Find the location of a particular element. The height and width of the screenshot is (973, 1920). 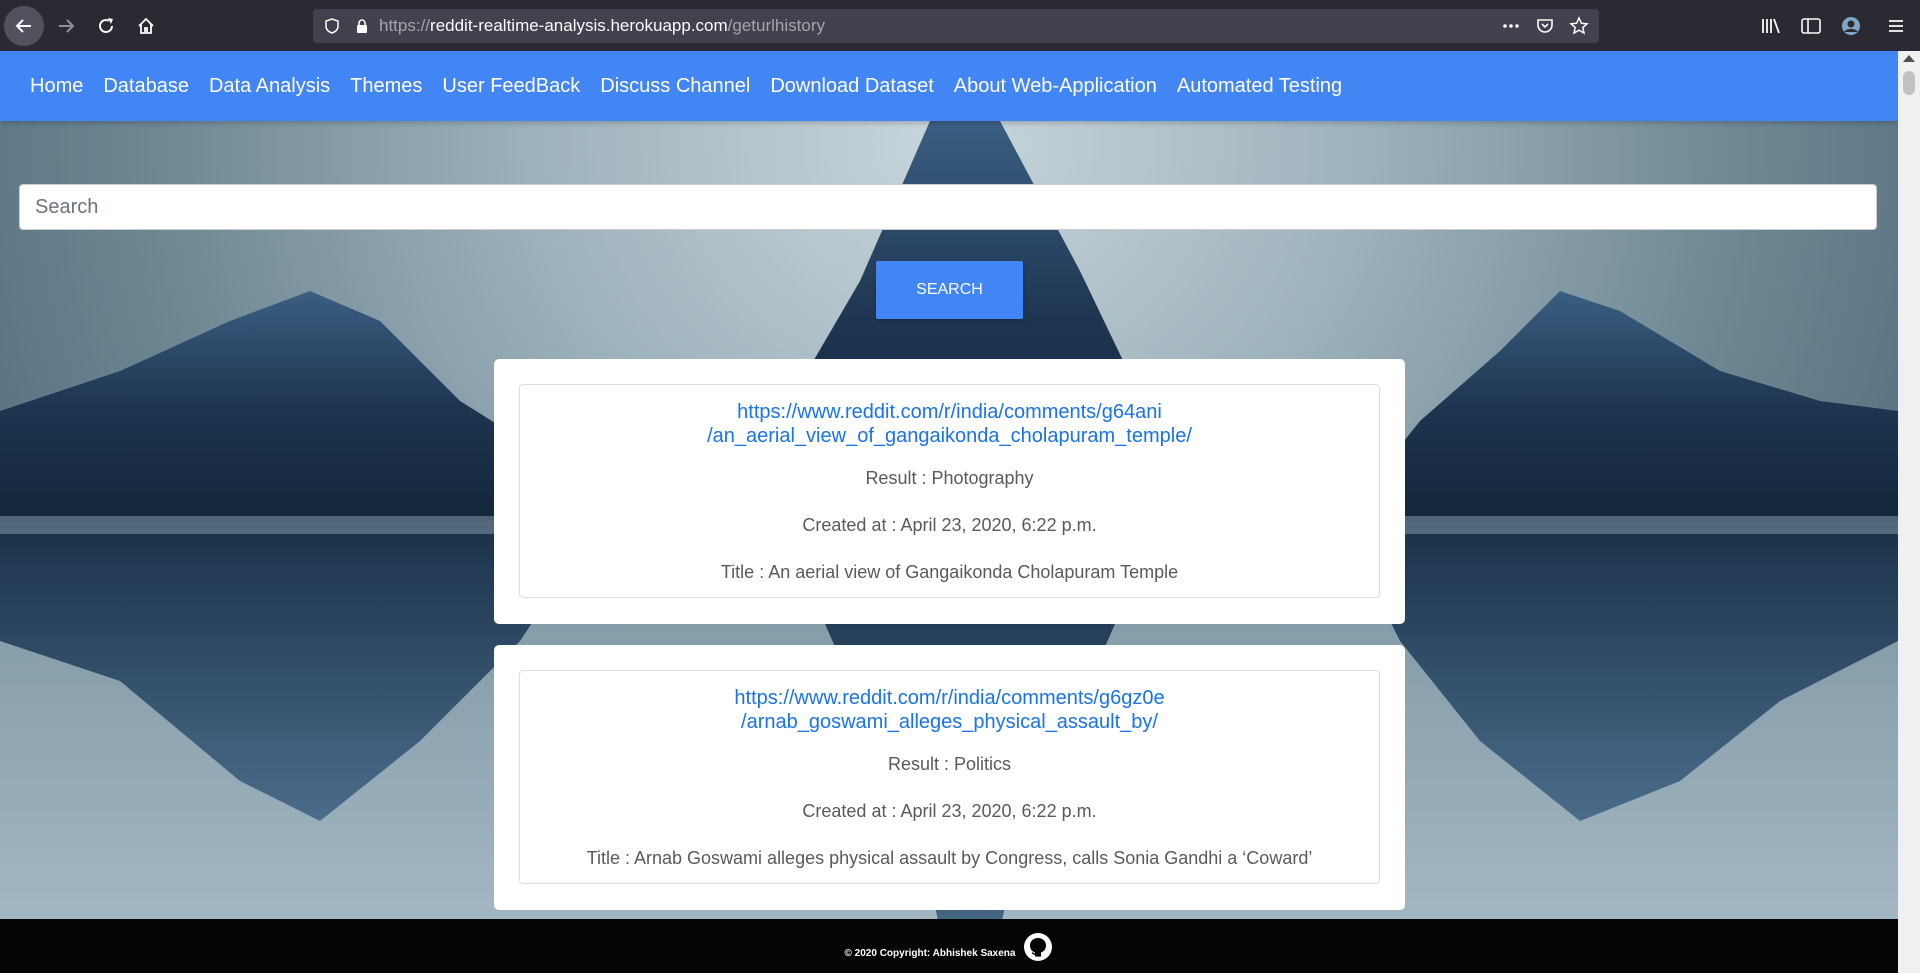

footer-copyright: © 2020 Copyright: Abhishek Saxena is located at coordinates (930, 953).